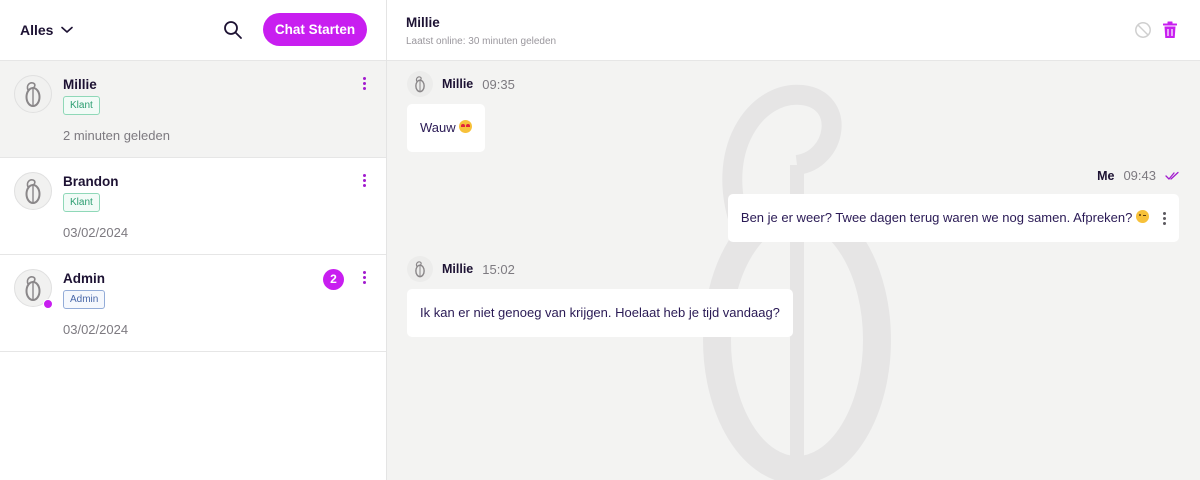  What do you see at coordinates (315, 29) in the screenshot?
I see `start-chat-button: Chat Starten` at bounding box center [315, 29].